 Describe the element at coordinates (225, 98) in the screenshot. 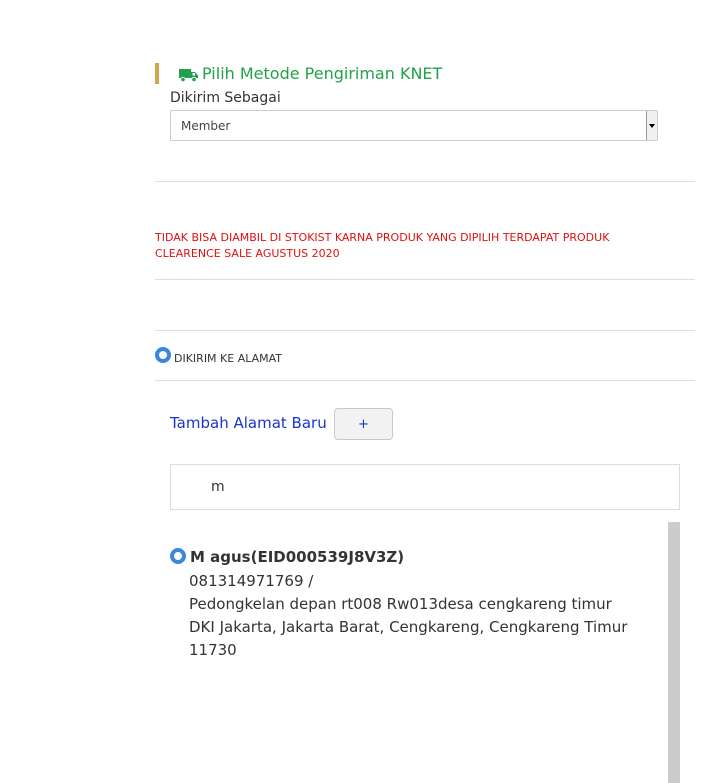

I see `send-as-label: Dikirim Sebagai` at that location.